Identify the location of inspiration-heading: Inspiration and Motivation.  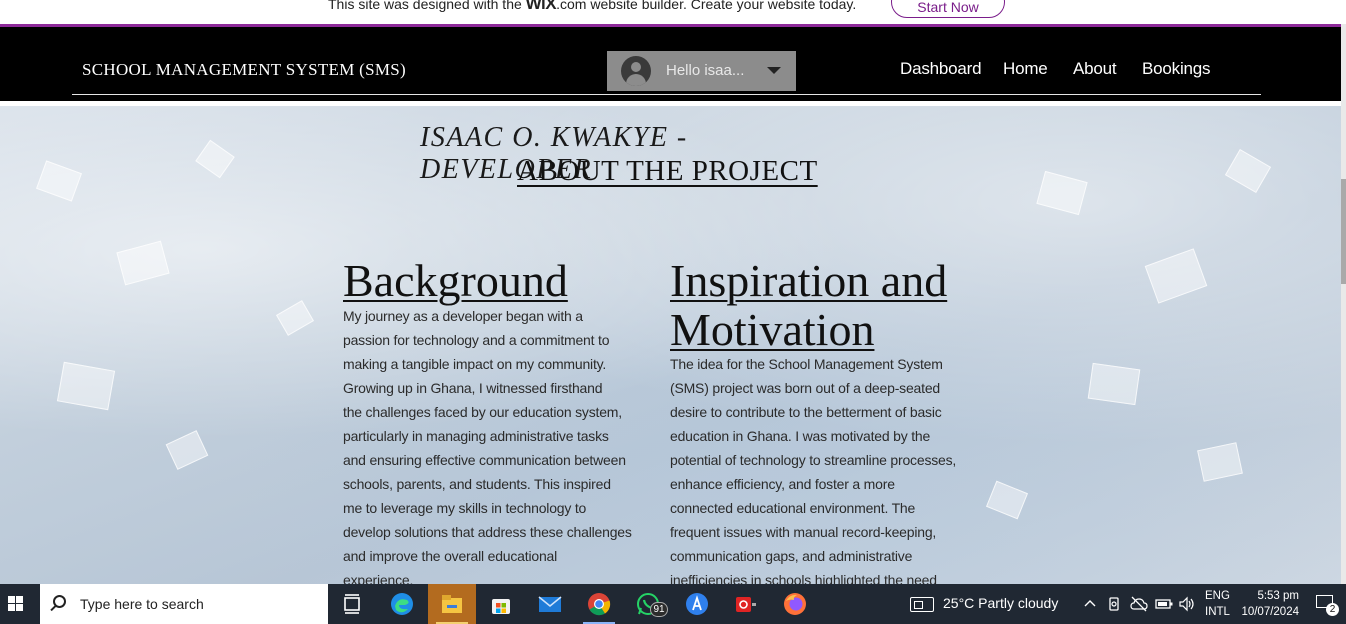
(808, 305).